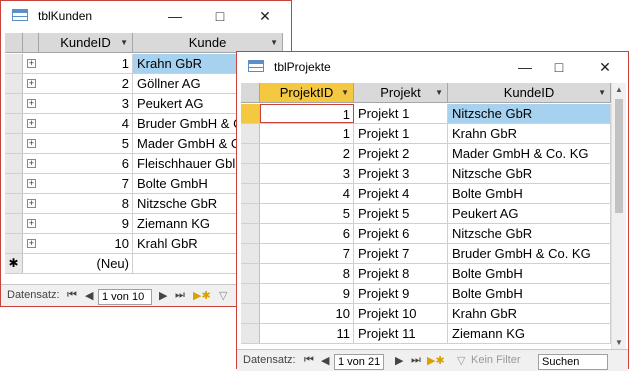 The width and height of the screenshot is (631, 371). I want to click on table-row: 6 Projekt 6 Nitzsche GbR, so click(426, 234).